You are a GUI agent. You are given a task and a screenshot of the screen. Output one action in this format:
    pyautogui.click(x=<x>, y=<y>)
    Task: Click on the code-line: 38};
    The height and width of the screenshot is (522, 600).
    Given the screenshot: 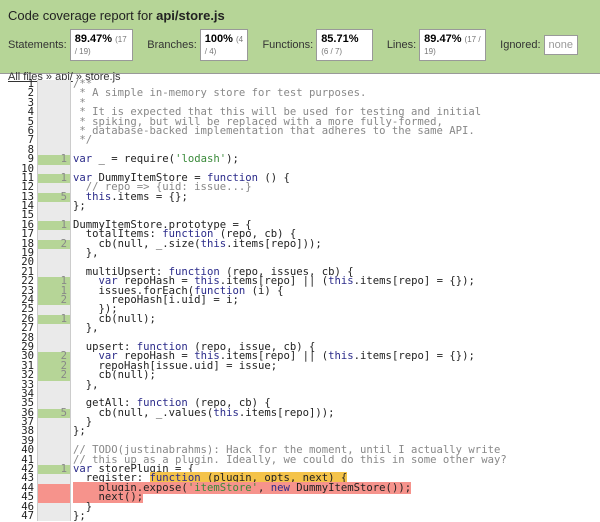 What is the action you would take?
    pyautogui.click(x=300, y=431)
    